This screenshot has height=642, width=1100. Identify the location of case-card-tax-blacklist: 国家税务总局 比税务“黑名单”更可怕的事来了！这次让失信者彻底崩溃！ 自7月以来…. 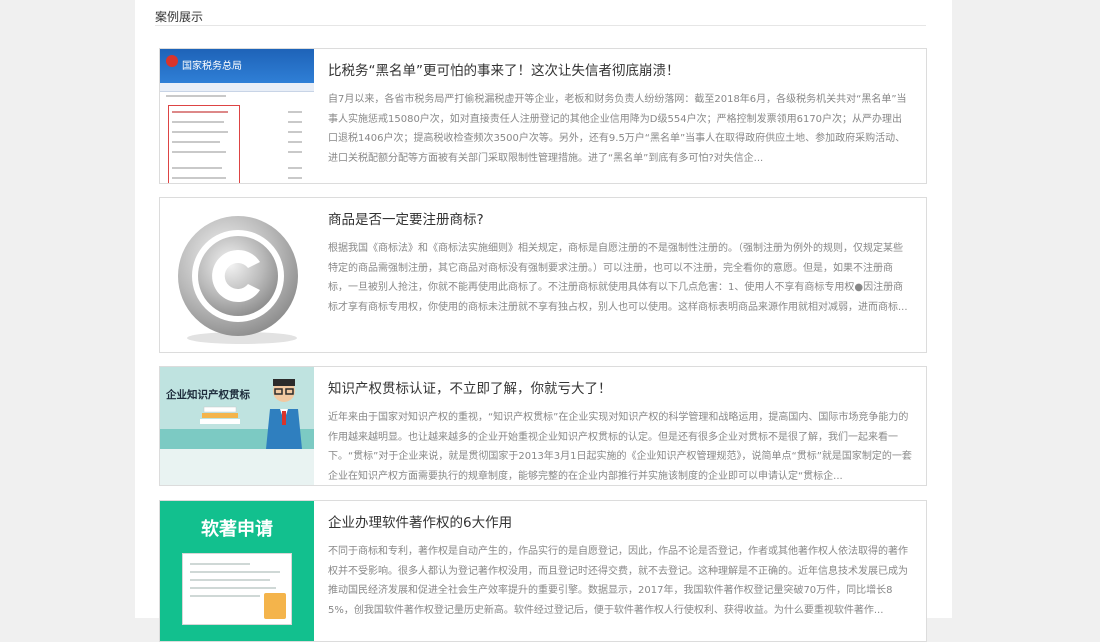
(543, 116).